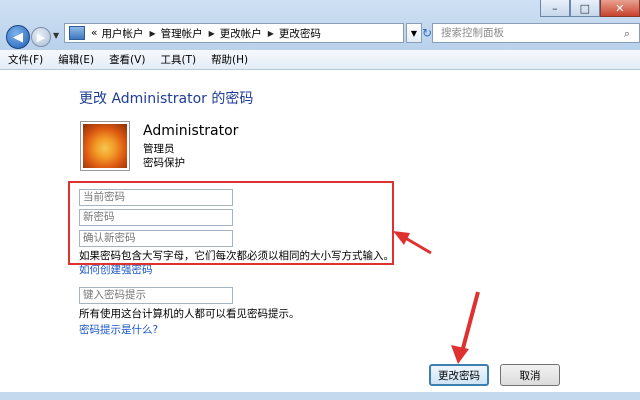 The height and width of the screenshot is (400, 640). I want to click on window-bottom-frame, so click(320, 396).